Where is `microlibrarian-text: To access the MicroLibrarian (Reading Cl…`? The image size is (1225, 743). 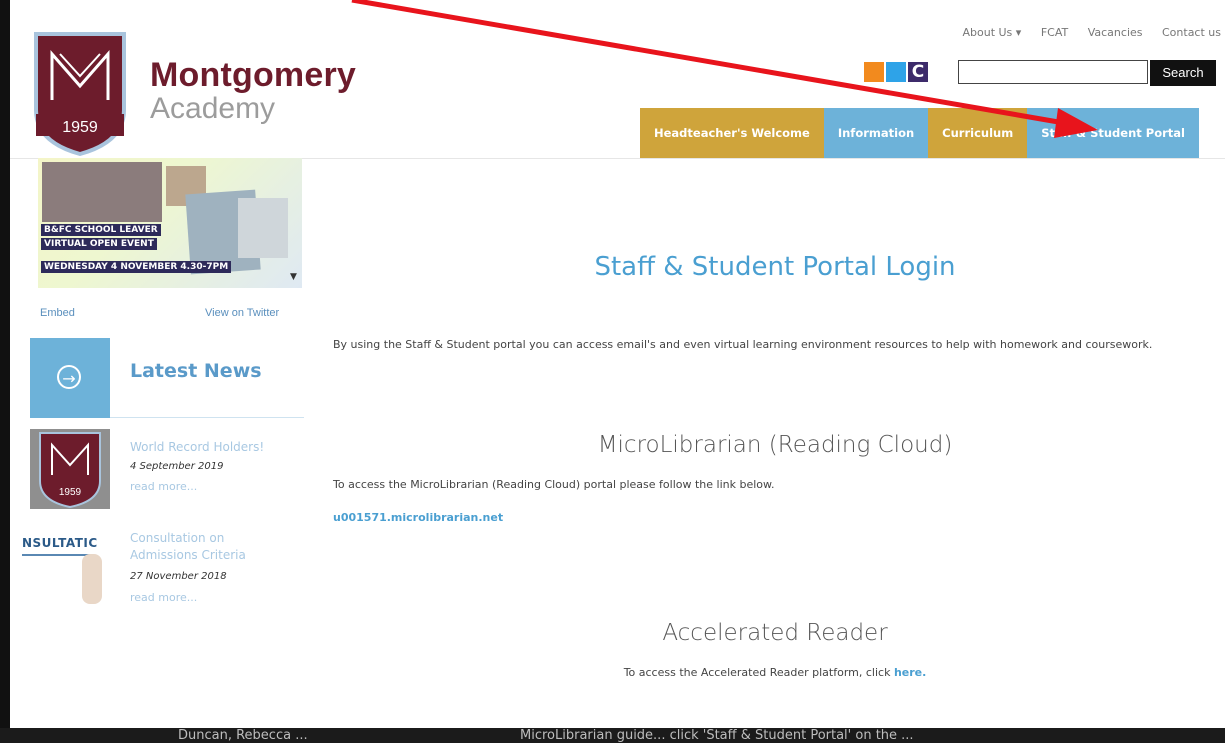
microlibrarian-text: To access the MicroLibrarian (Reading Cl… is located at coordinates (554, 484).